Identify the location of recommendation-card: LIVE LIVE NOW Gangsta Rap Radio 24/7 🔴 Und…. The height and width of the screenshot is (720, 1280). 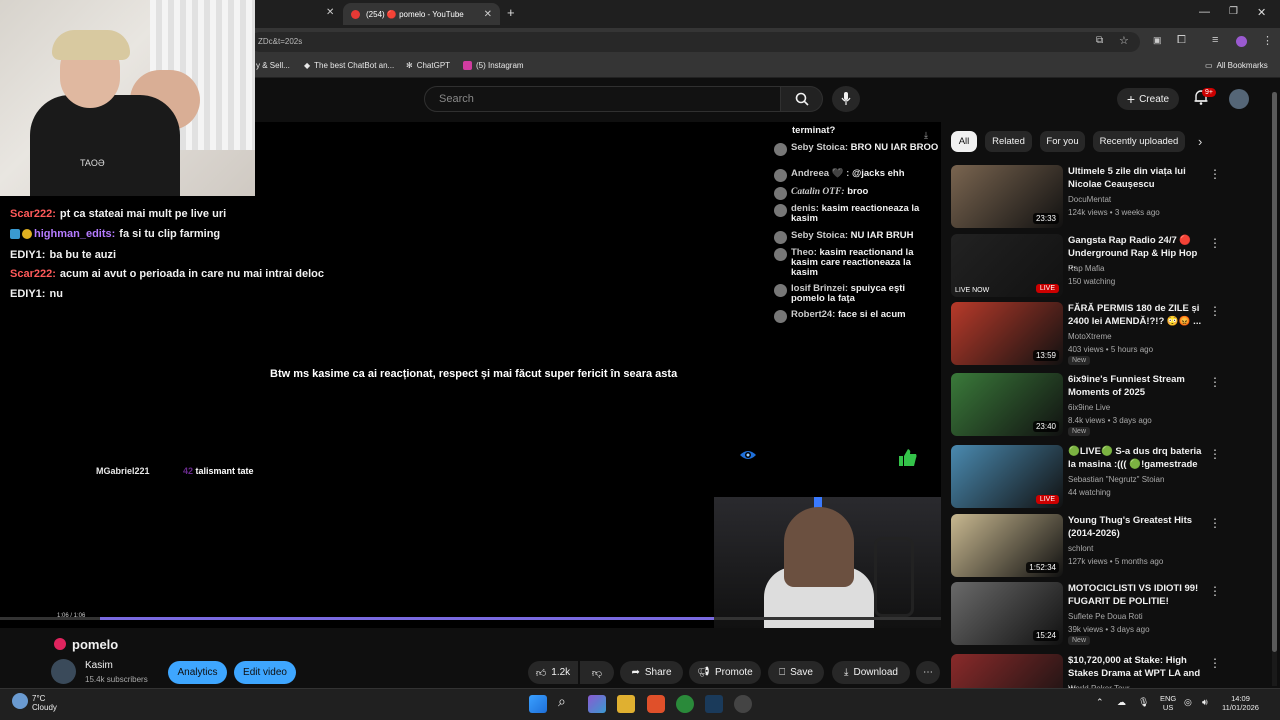
(1108, 266).